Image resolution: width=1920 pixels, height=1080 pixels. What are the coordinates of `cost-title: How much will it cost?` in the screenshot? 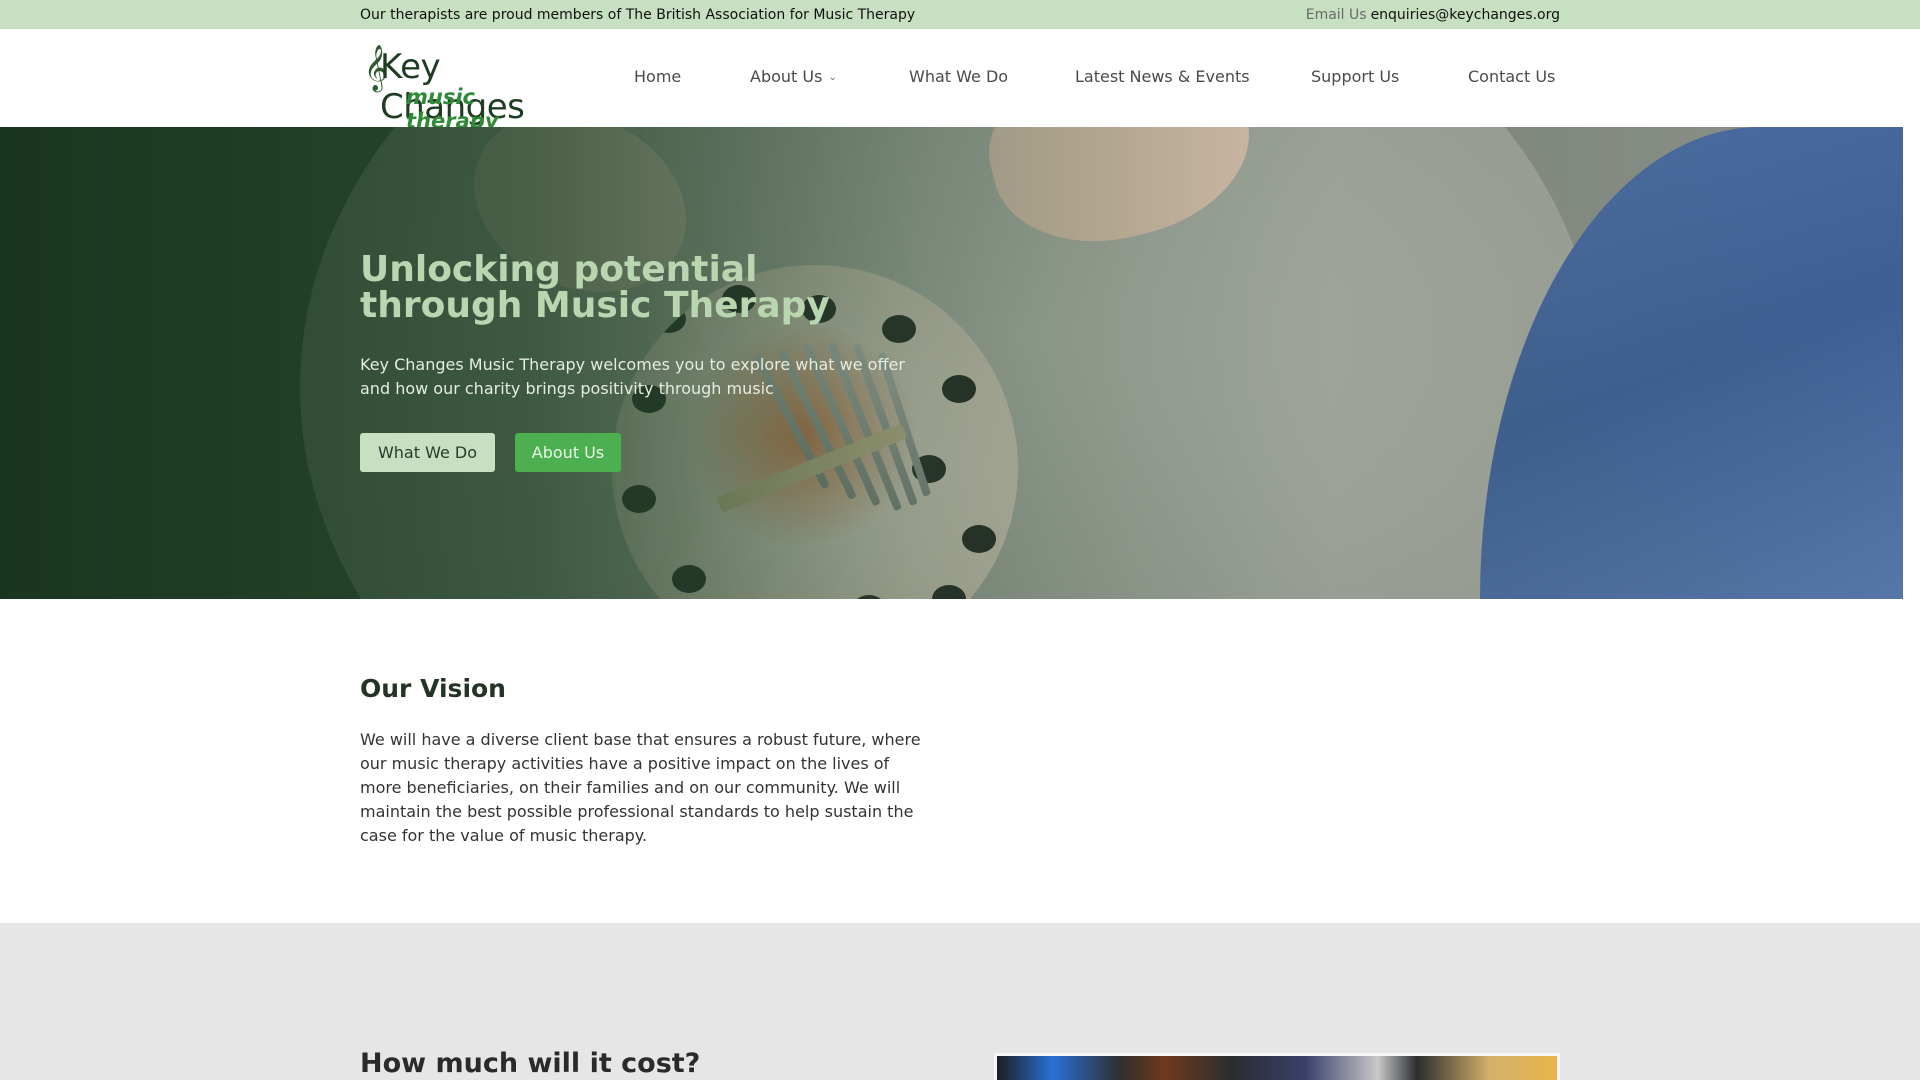 It's located at (530, 1063).